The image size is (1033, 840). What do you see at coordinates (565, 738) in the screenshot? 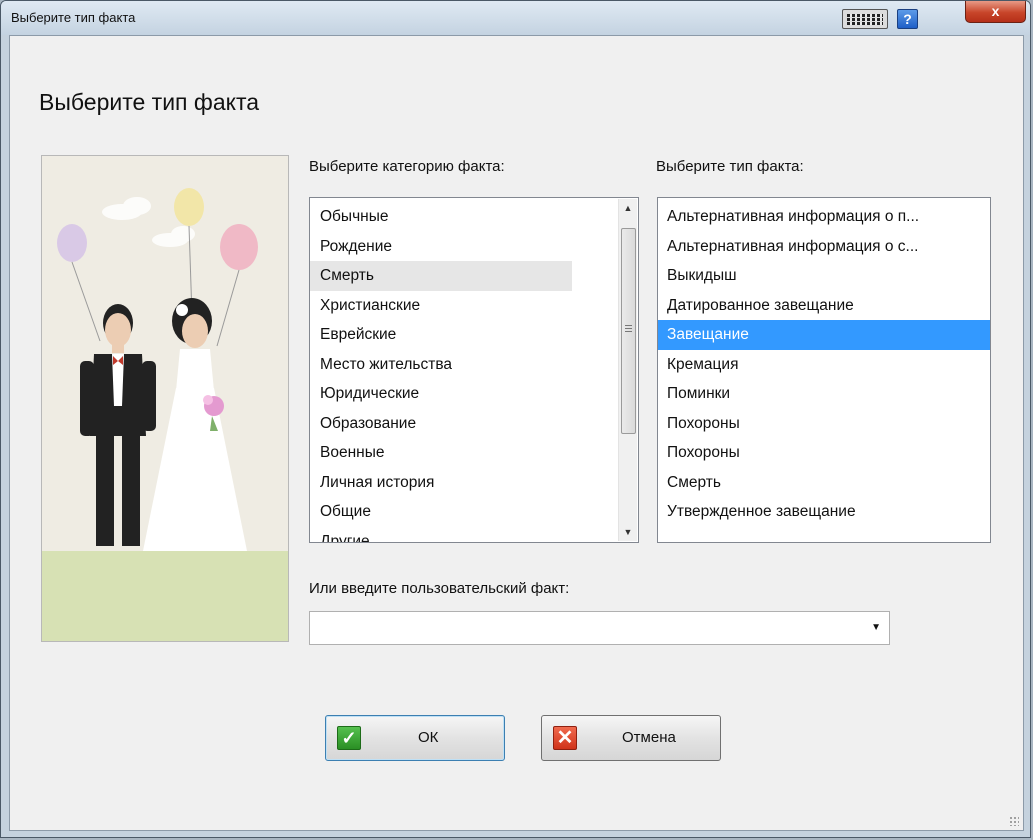
I see `x-icon: ✕` at bounding box center [565, 738].